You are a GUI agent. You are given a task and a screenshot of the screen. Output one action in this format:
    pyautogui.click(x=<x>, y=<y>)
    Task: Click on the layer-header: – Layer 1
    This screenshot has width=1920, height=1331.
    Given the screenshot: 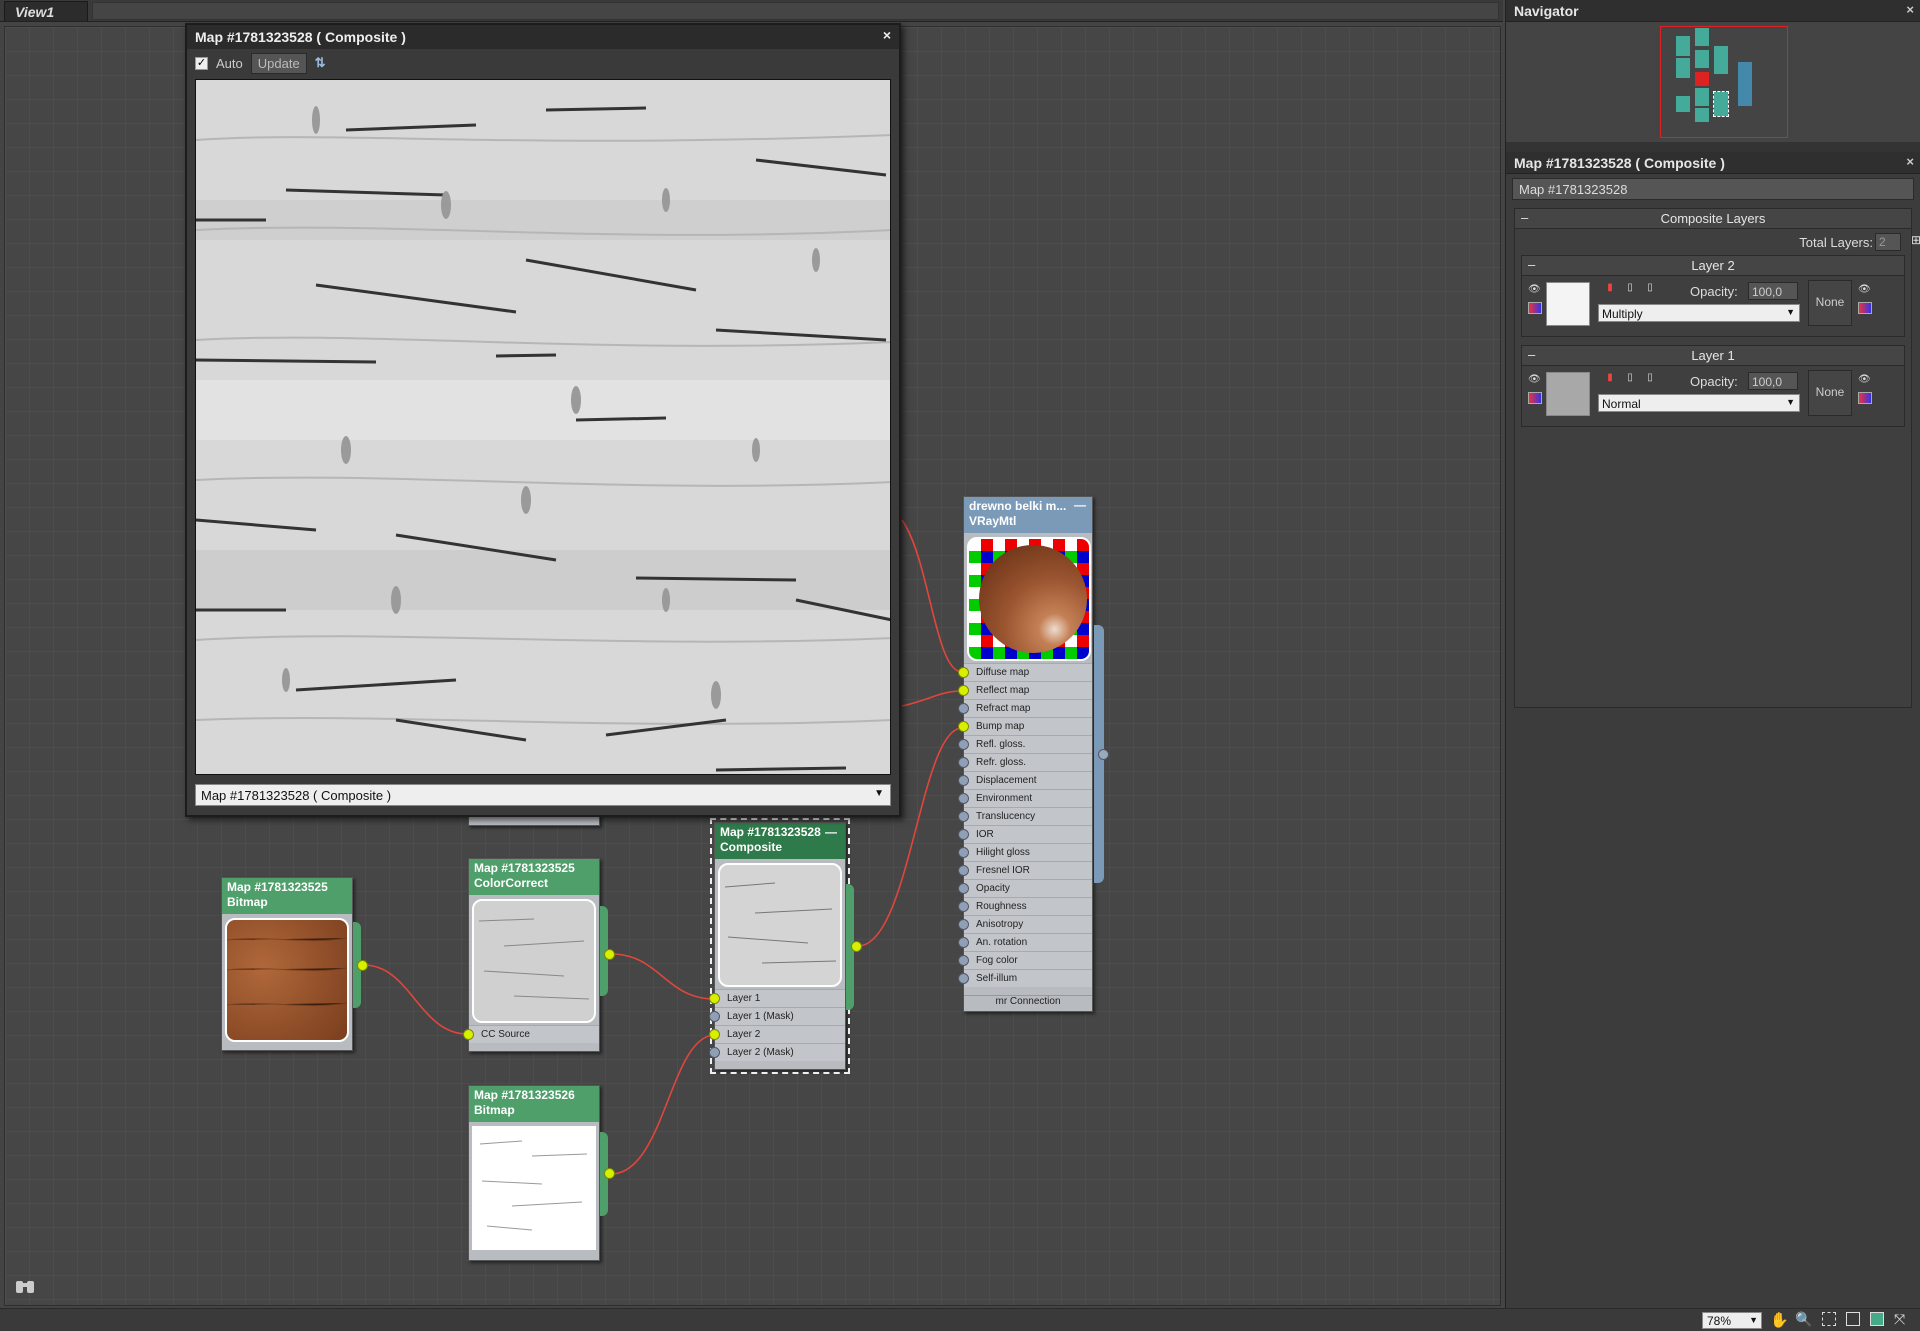 What is the action you would take?
    pyautogui.click(x=1713, y=356)
    